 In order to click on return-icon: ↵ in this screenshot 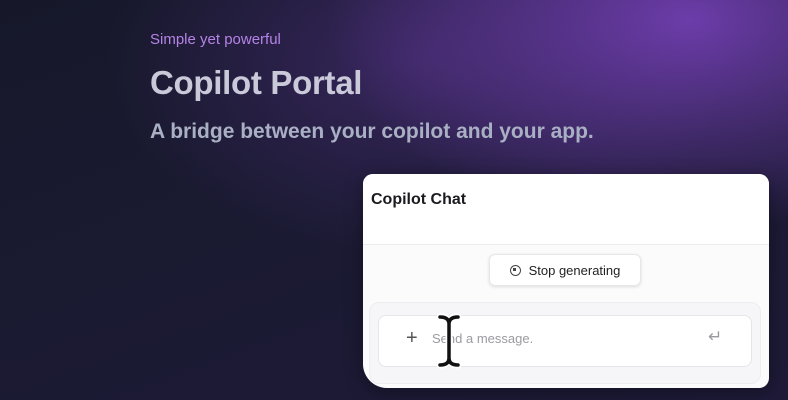, I will do `click(715, 337)`.